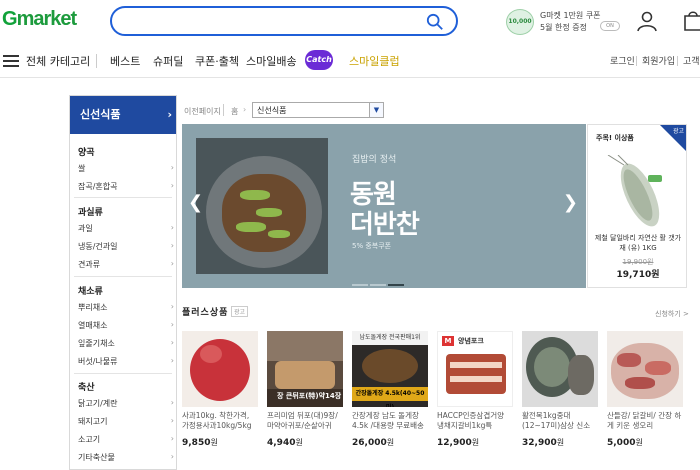 The image size is (700, 470). I want to click on nav-smile-club: 스마일클럽, so click(374, 61).